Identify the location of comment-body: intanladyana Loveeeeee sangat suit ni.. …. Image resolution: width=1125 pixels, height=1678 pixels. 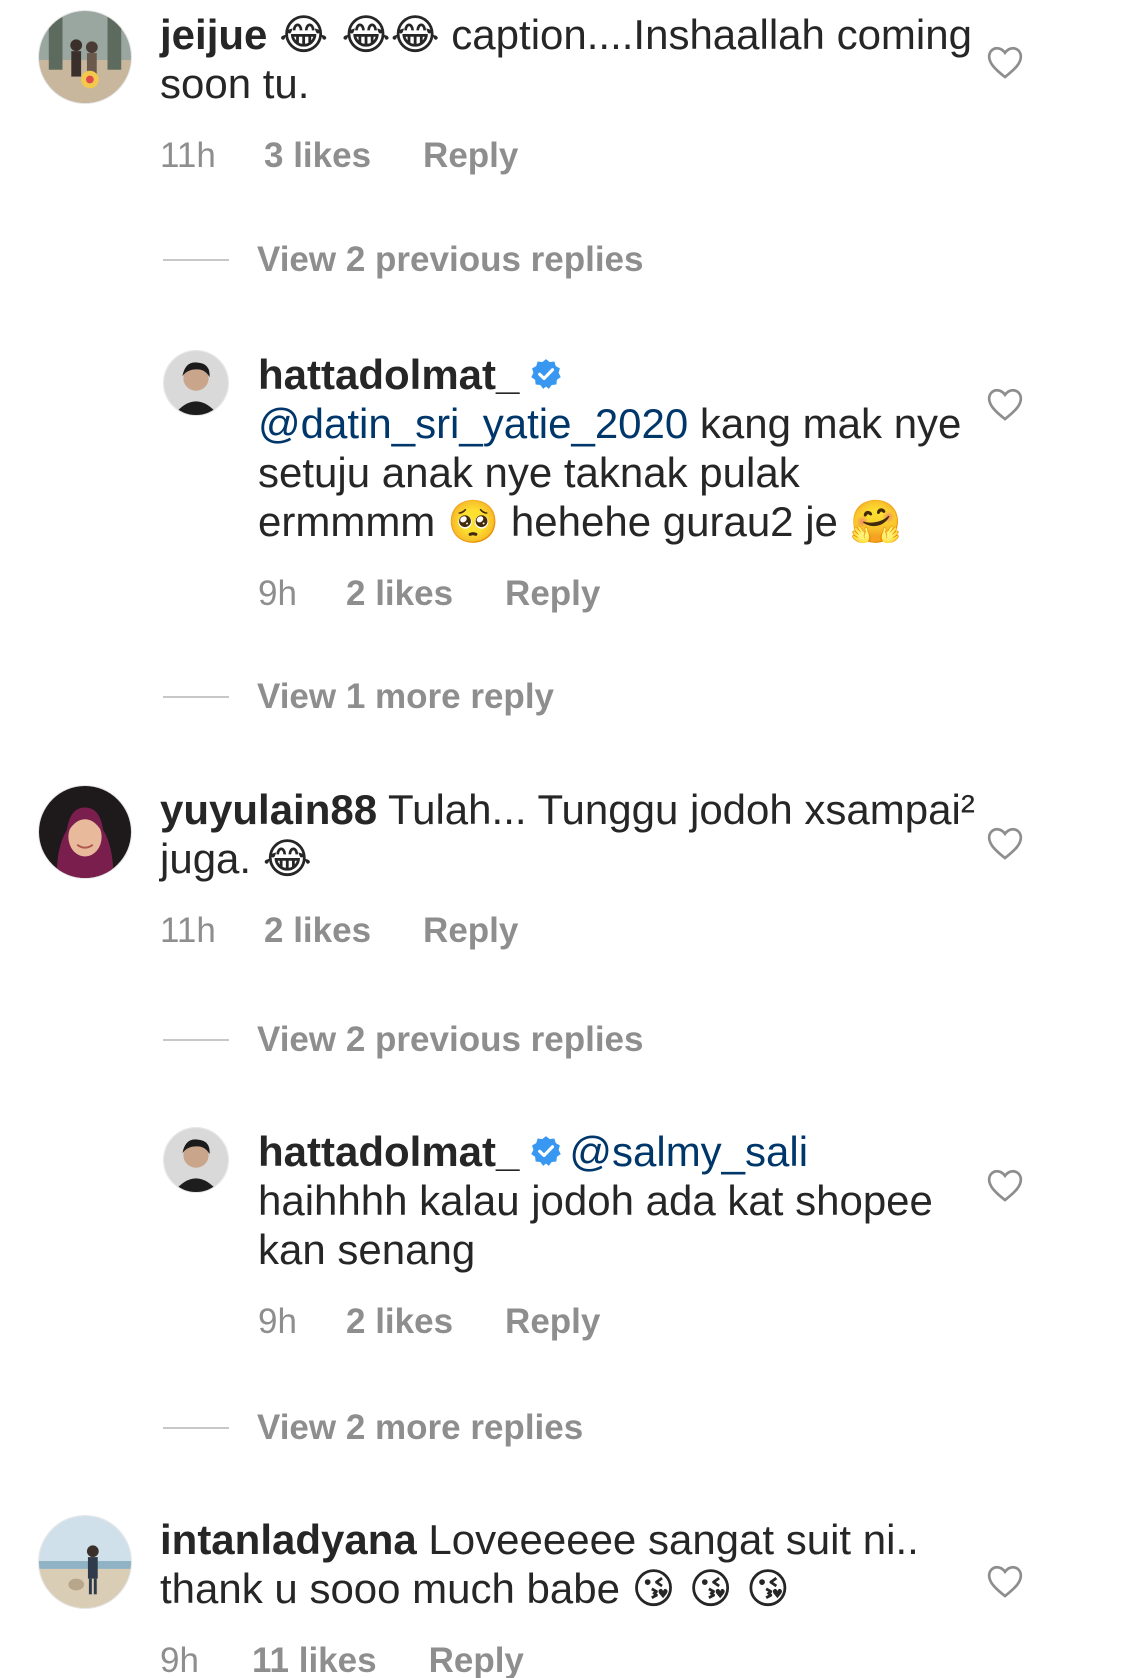
(570, 1596).